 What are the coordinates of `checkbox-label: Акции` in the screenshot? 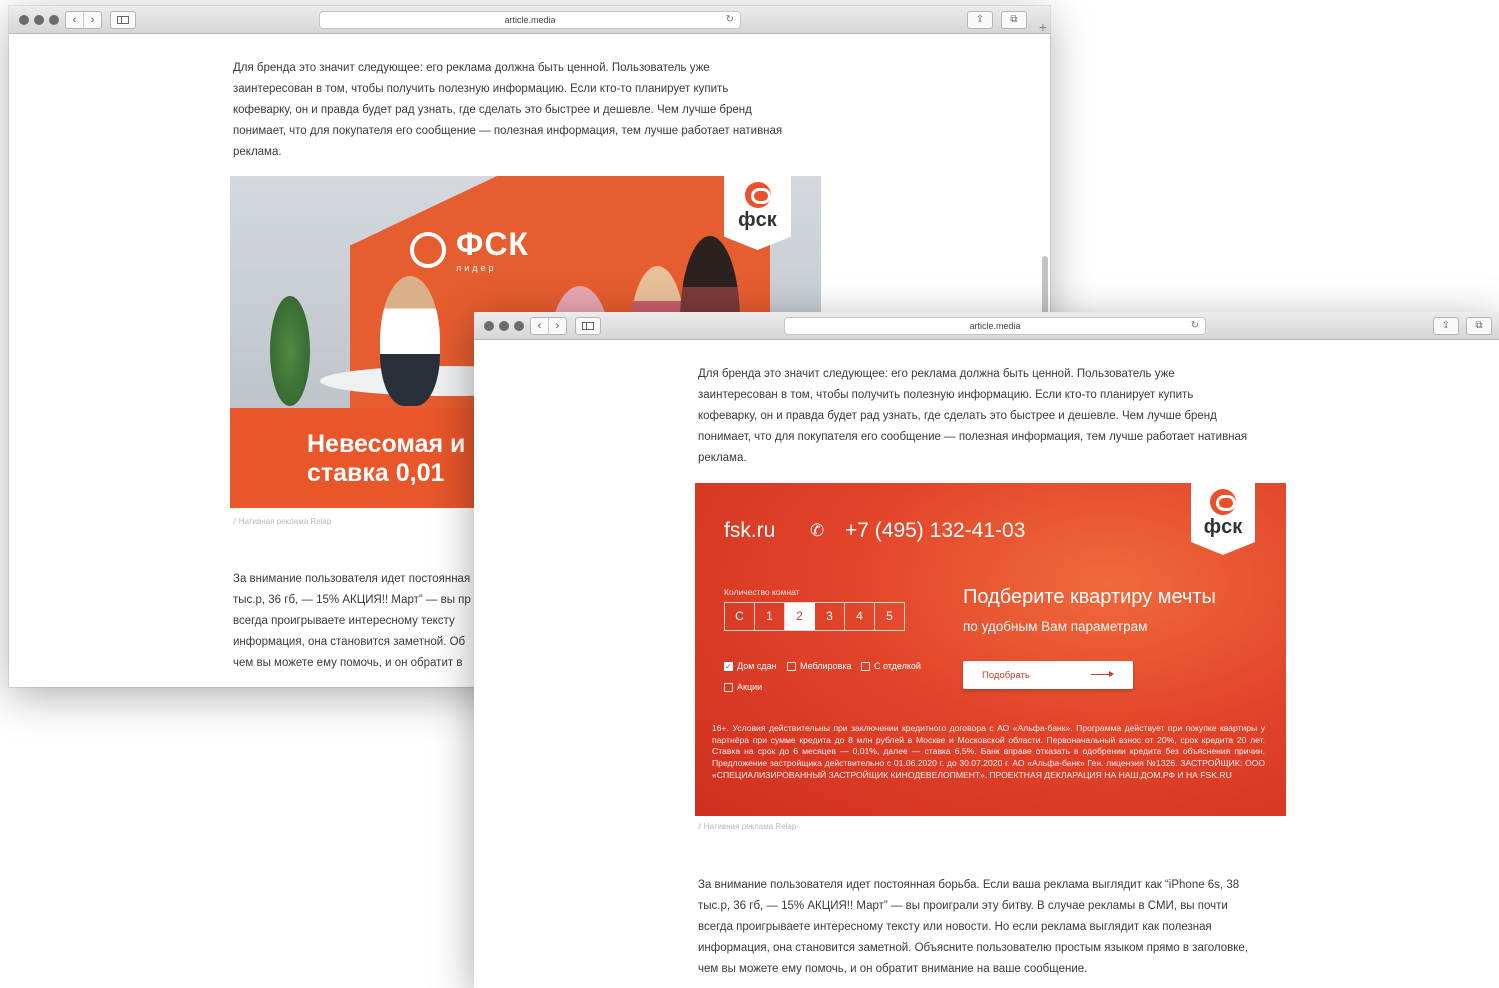 It's located at (750, 687).